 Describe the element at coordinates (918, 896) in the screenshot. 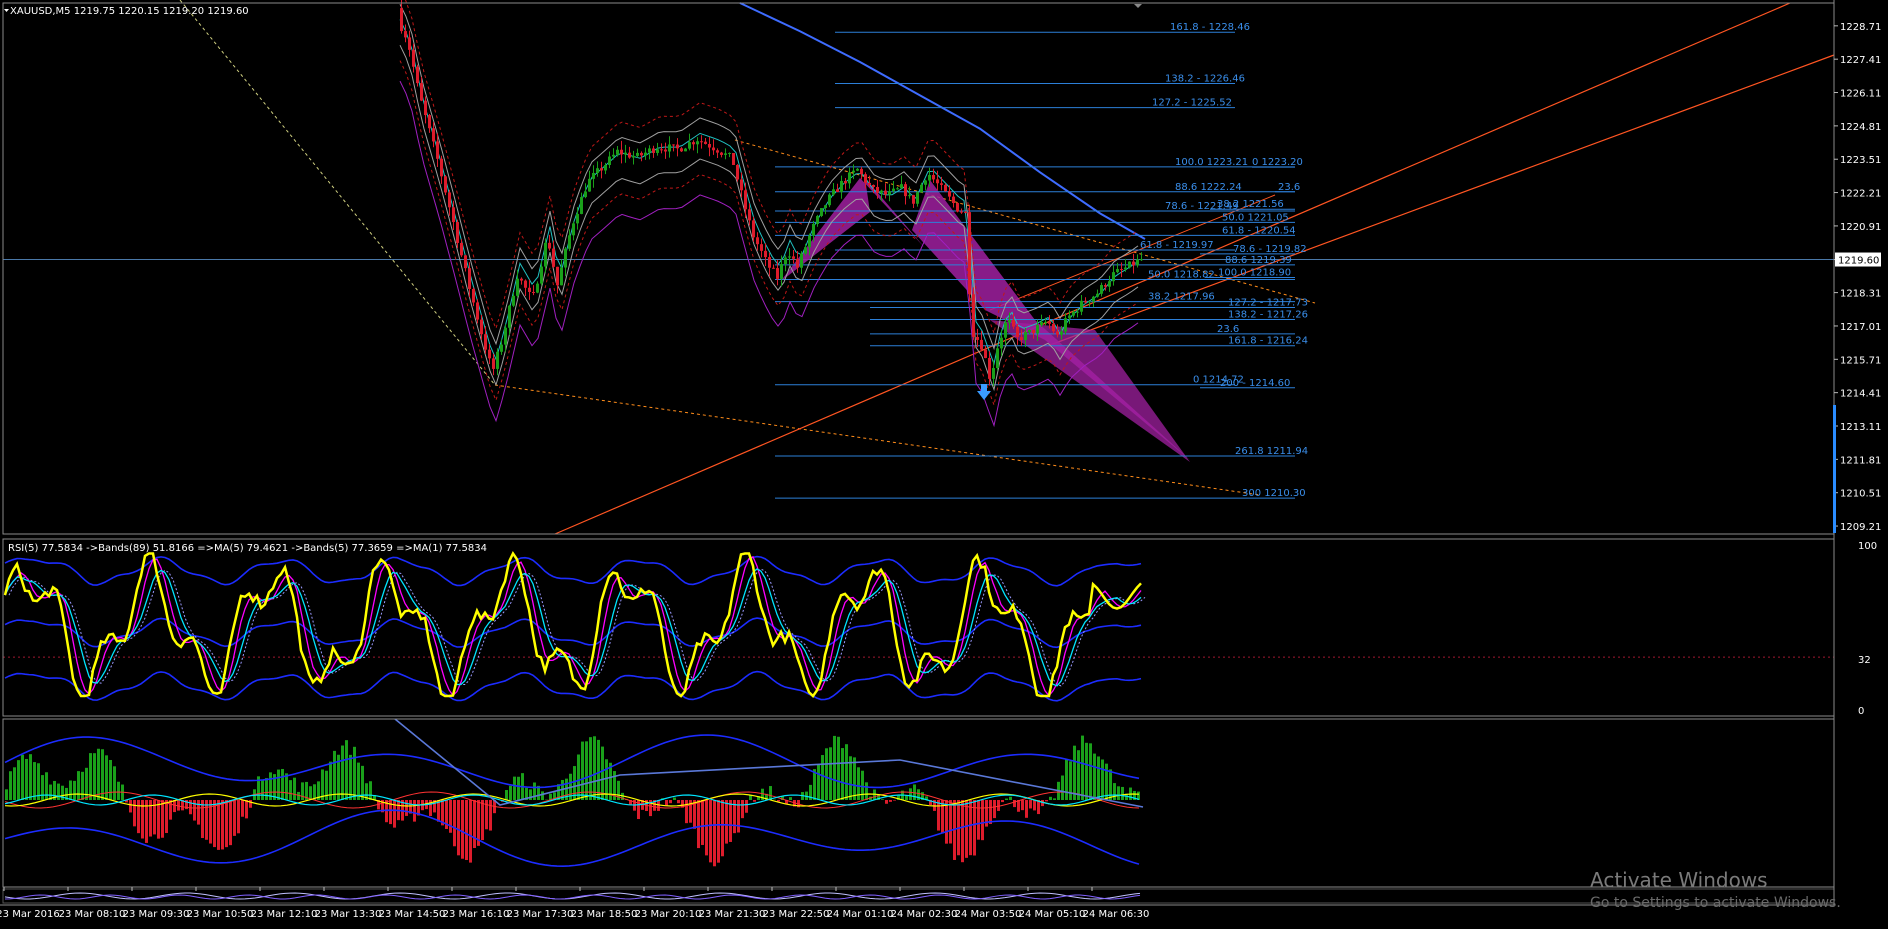

I see `mini-strip-frame` at that location.